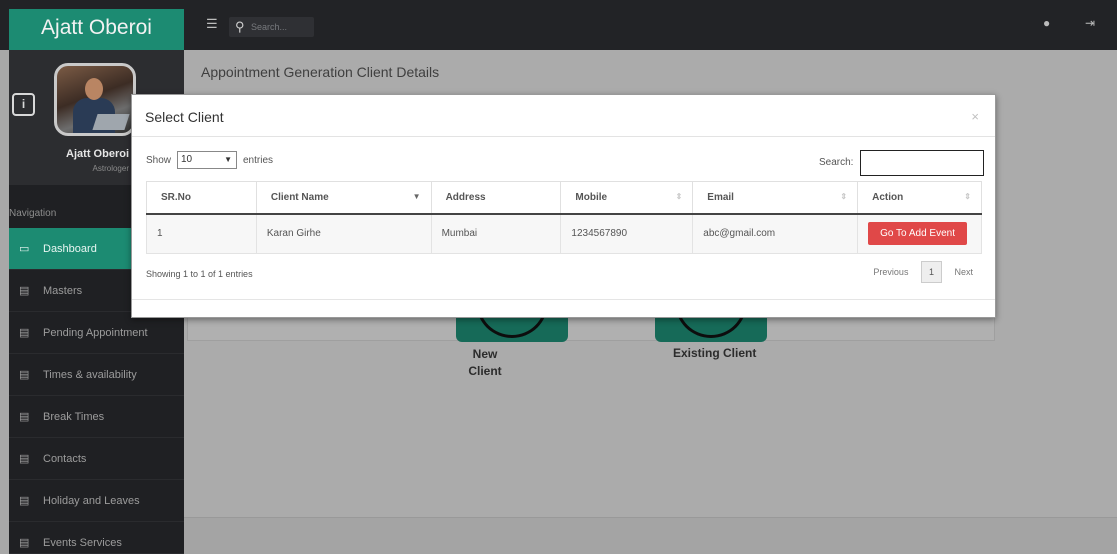 The height and width of the screenshot is (554, 1117). What do you see at coordinates (416, 196) in the screenshot?
I see `sort-desc-icon: ▼` at bounding box center [416, 196].